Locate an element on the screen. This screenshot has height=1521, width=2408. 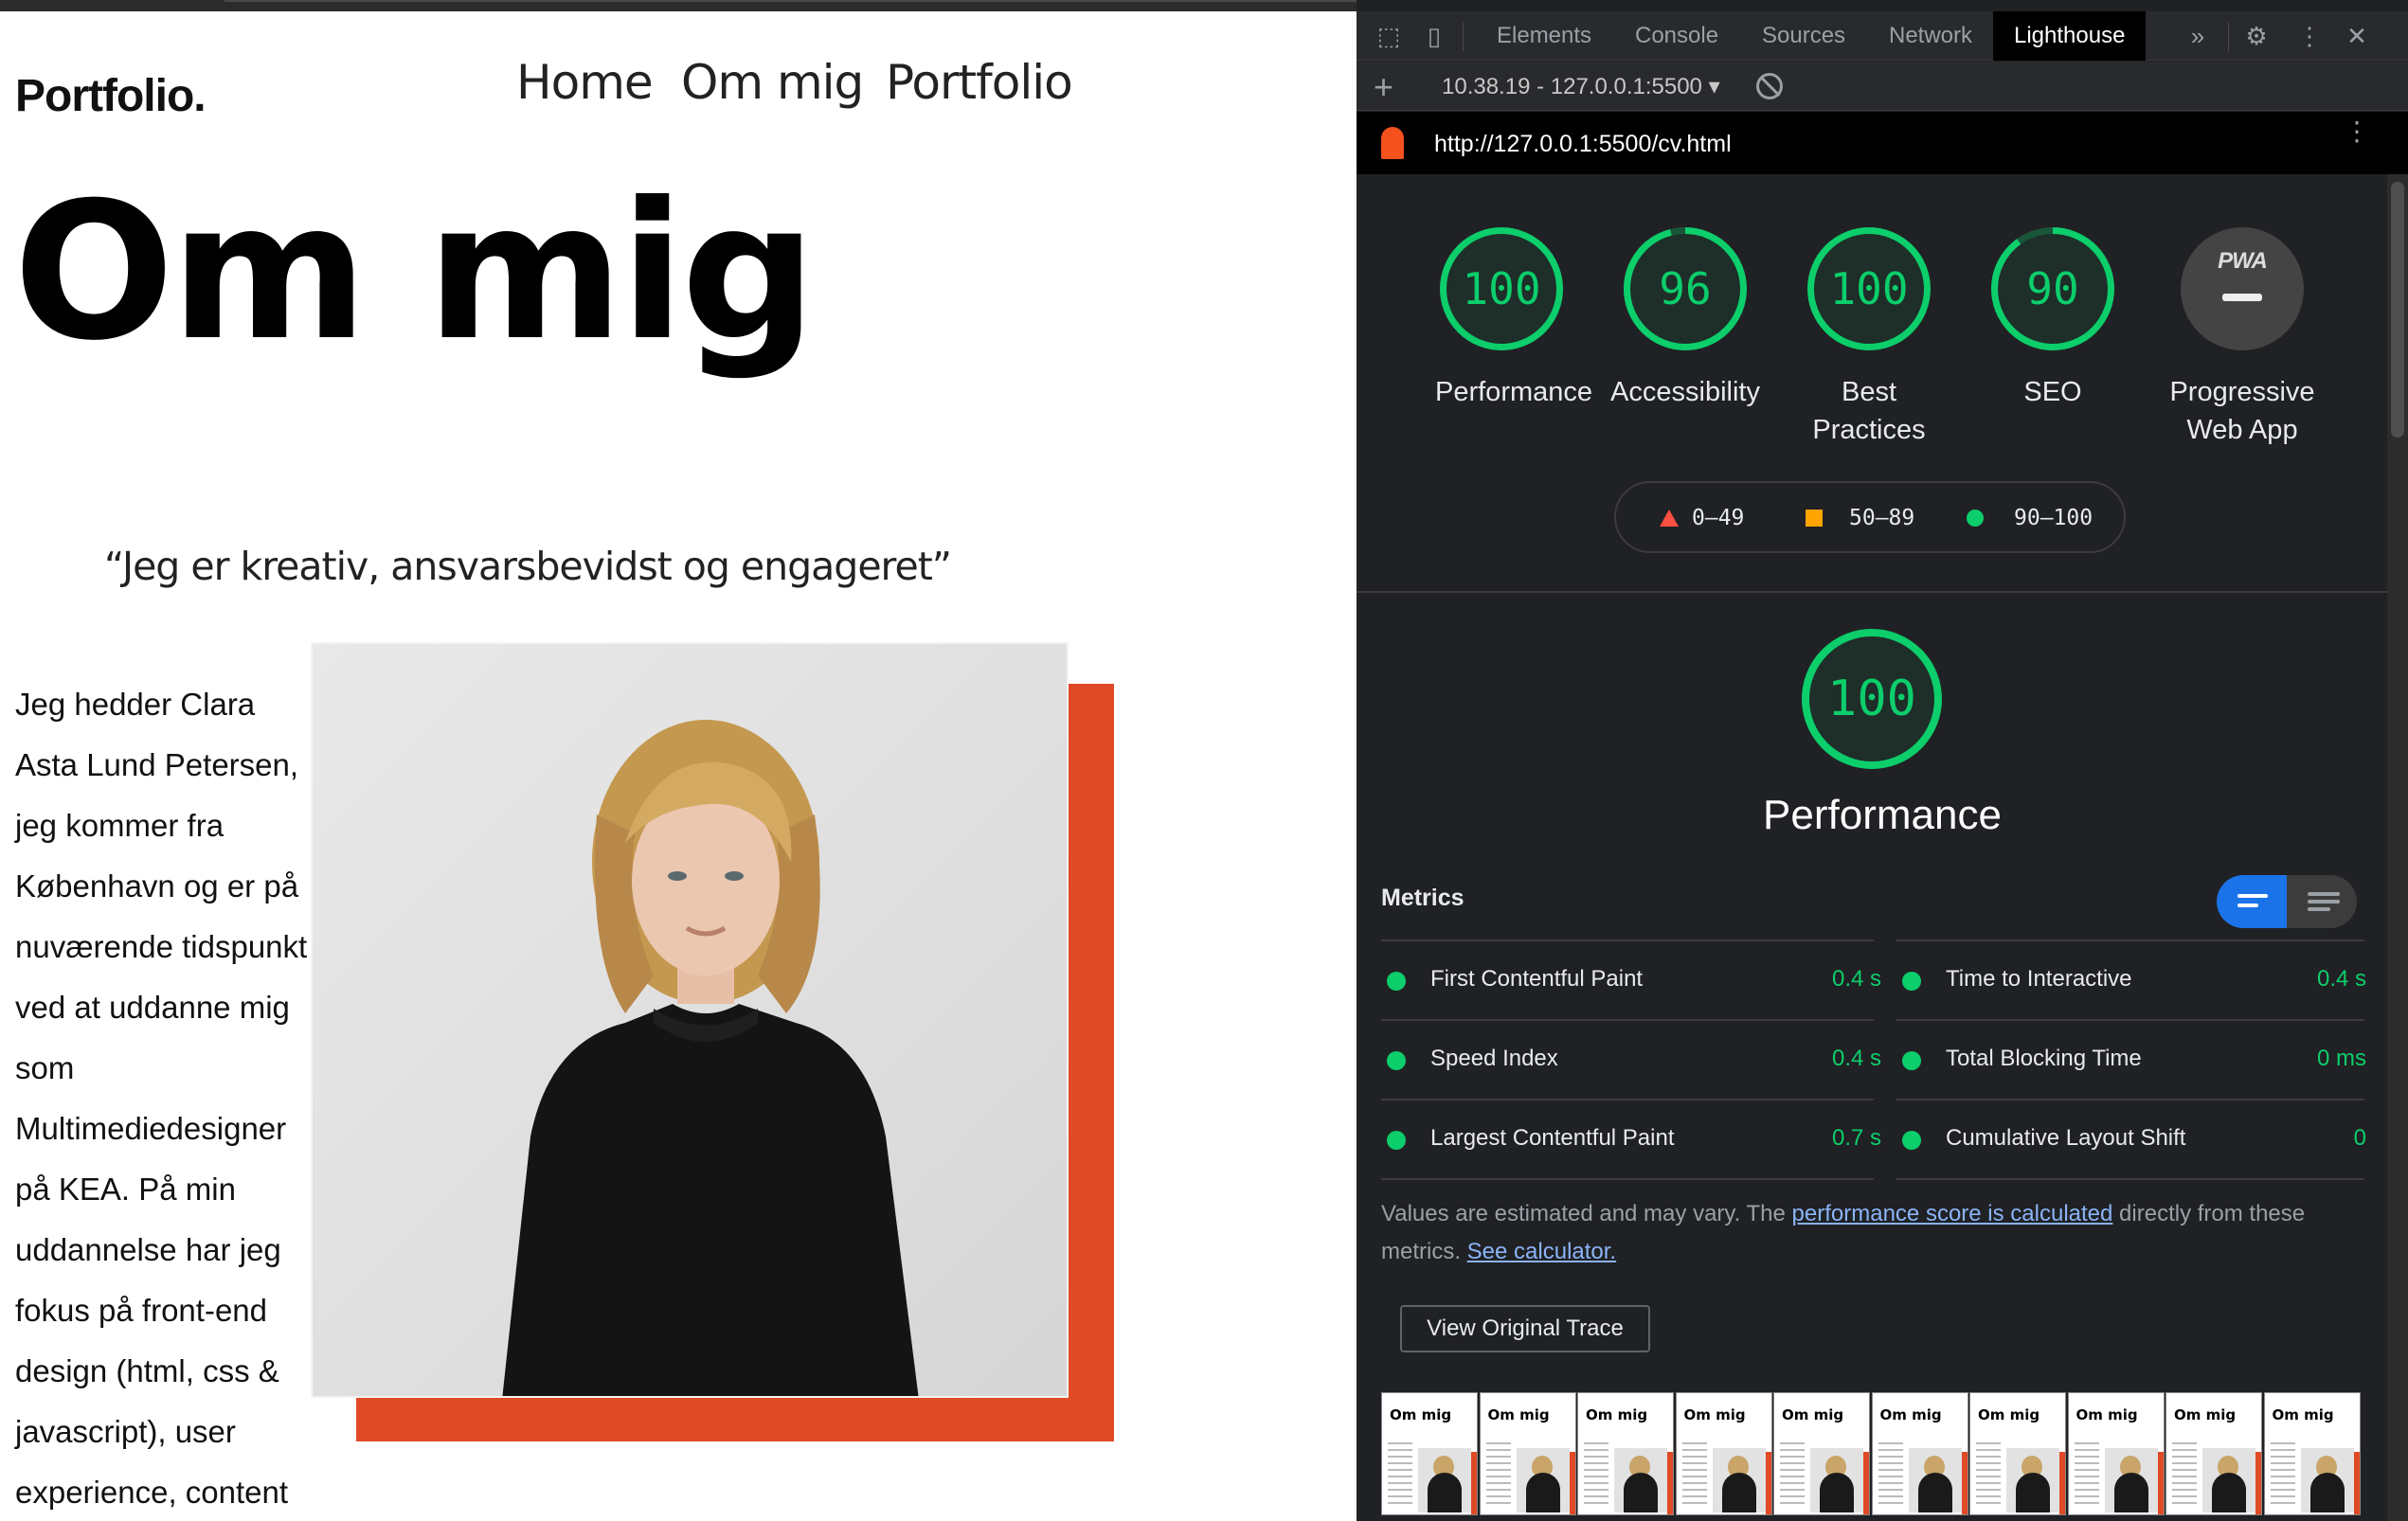
metric-largest-contentful-paint: Largest Contentful Paint 0.7 s is located at coordinates (1634, 1140).